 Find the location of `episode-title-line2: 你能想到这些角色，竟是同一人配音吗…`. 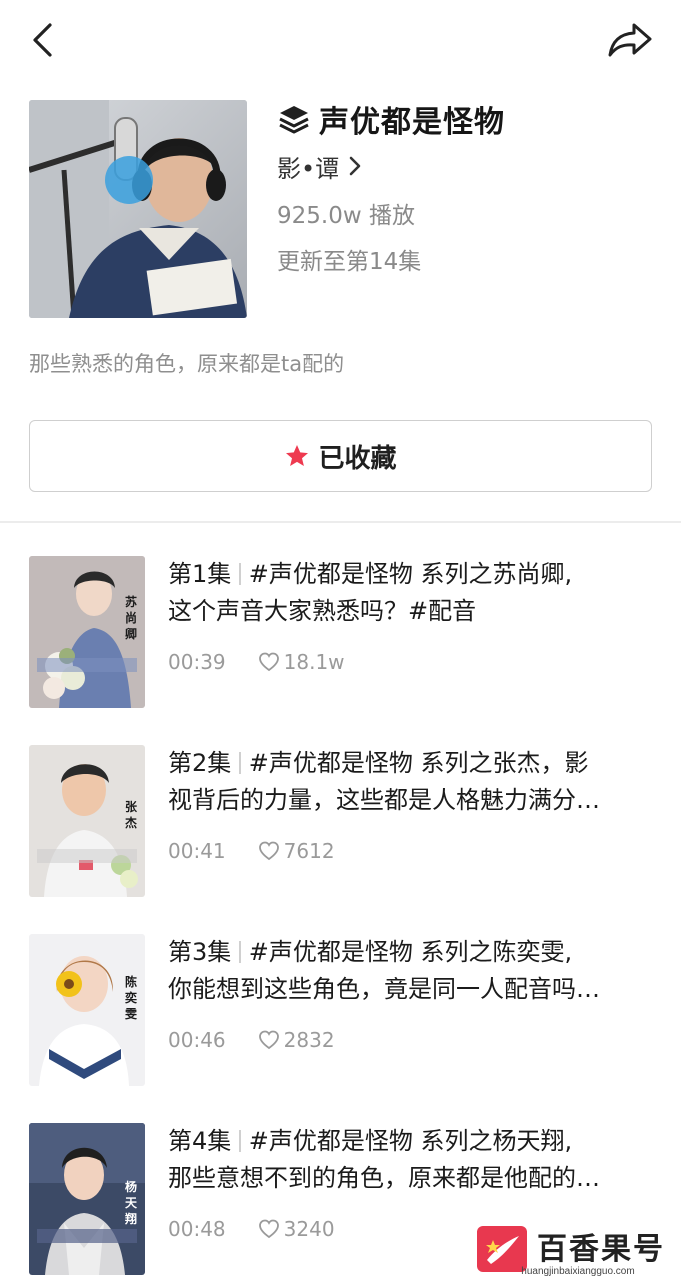

episode-title-line2: 你能想到这些角色，竟是同一人配音吗… is located at coordinates (384, 989).